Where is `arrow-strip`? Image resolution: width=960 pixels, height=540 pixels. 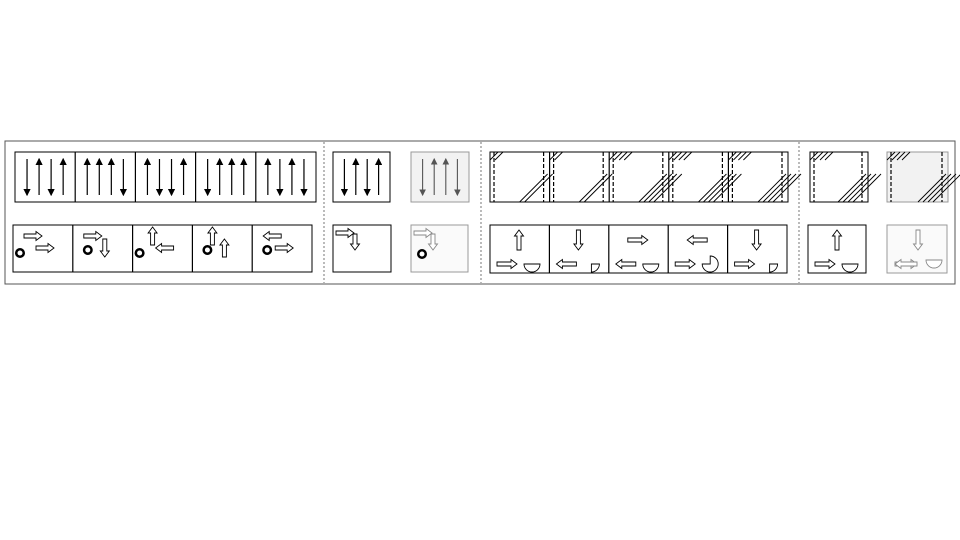 arrow-strip is located at coordinates (165, 177).